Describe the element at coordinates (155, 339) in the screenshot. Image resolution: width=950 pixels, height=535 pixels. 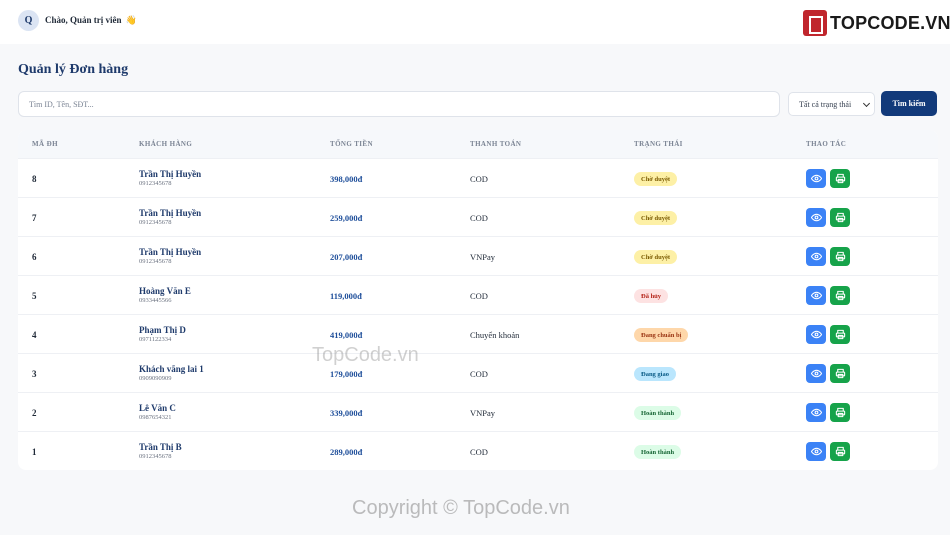
I see `customer-phone: 0971122334` at that location.